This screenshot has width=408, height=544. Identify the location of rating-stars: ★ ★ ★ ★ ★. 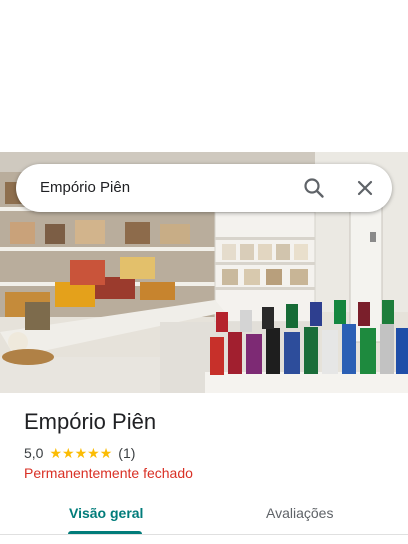
(80, 453).